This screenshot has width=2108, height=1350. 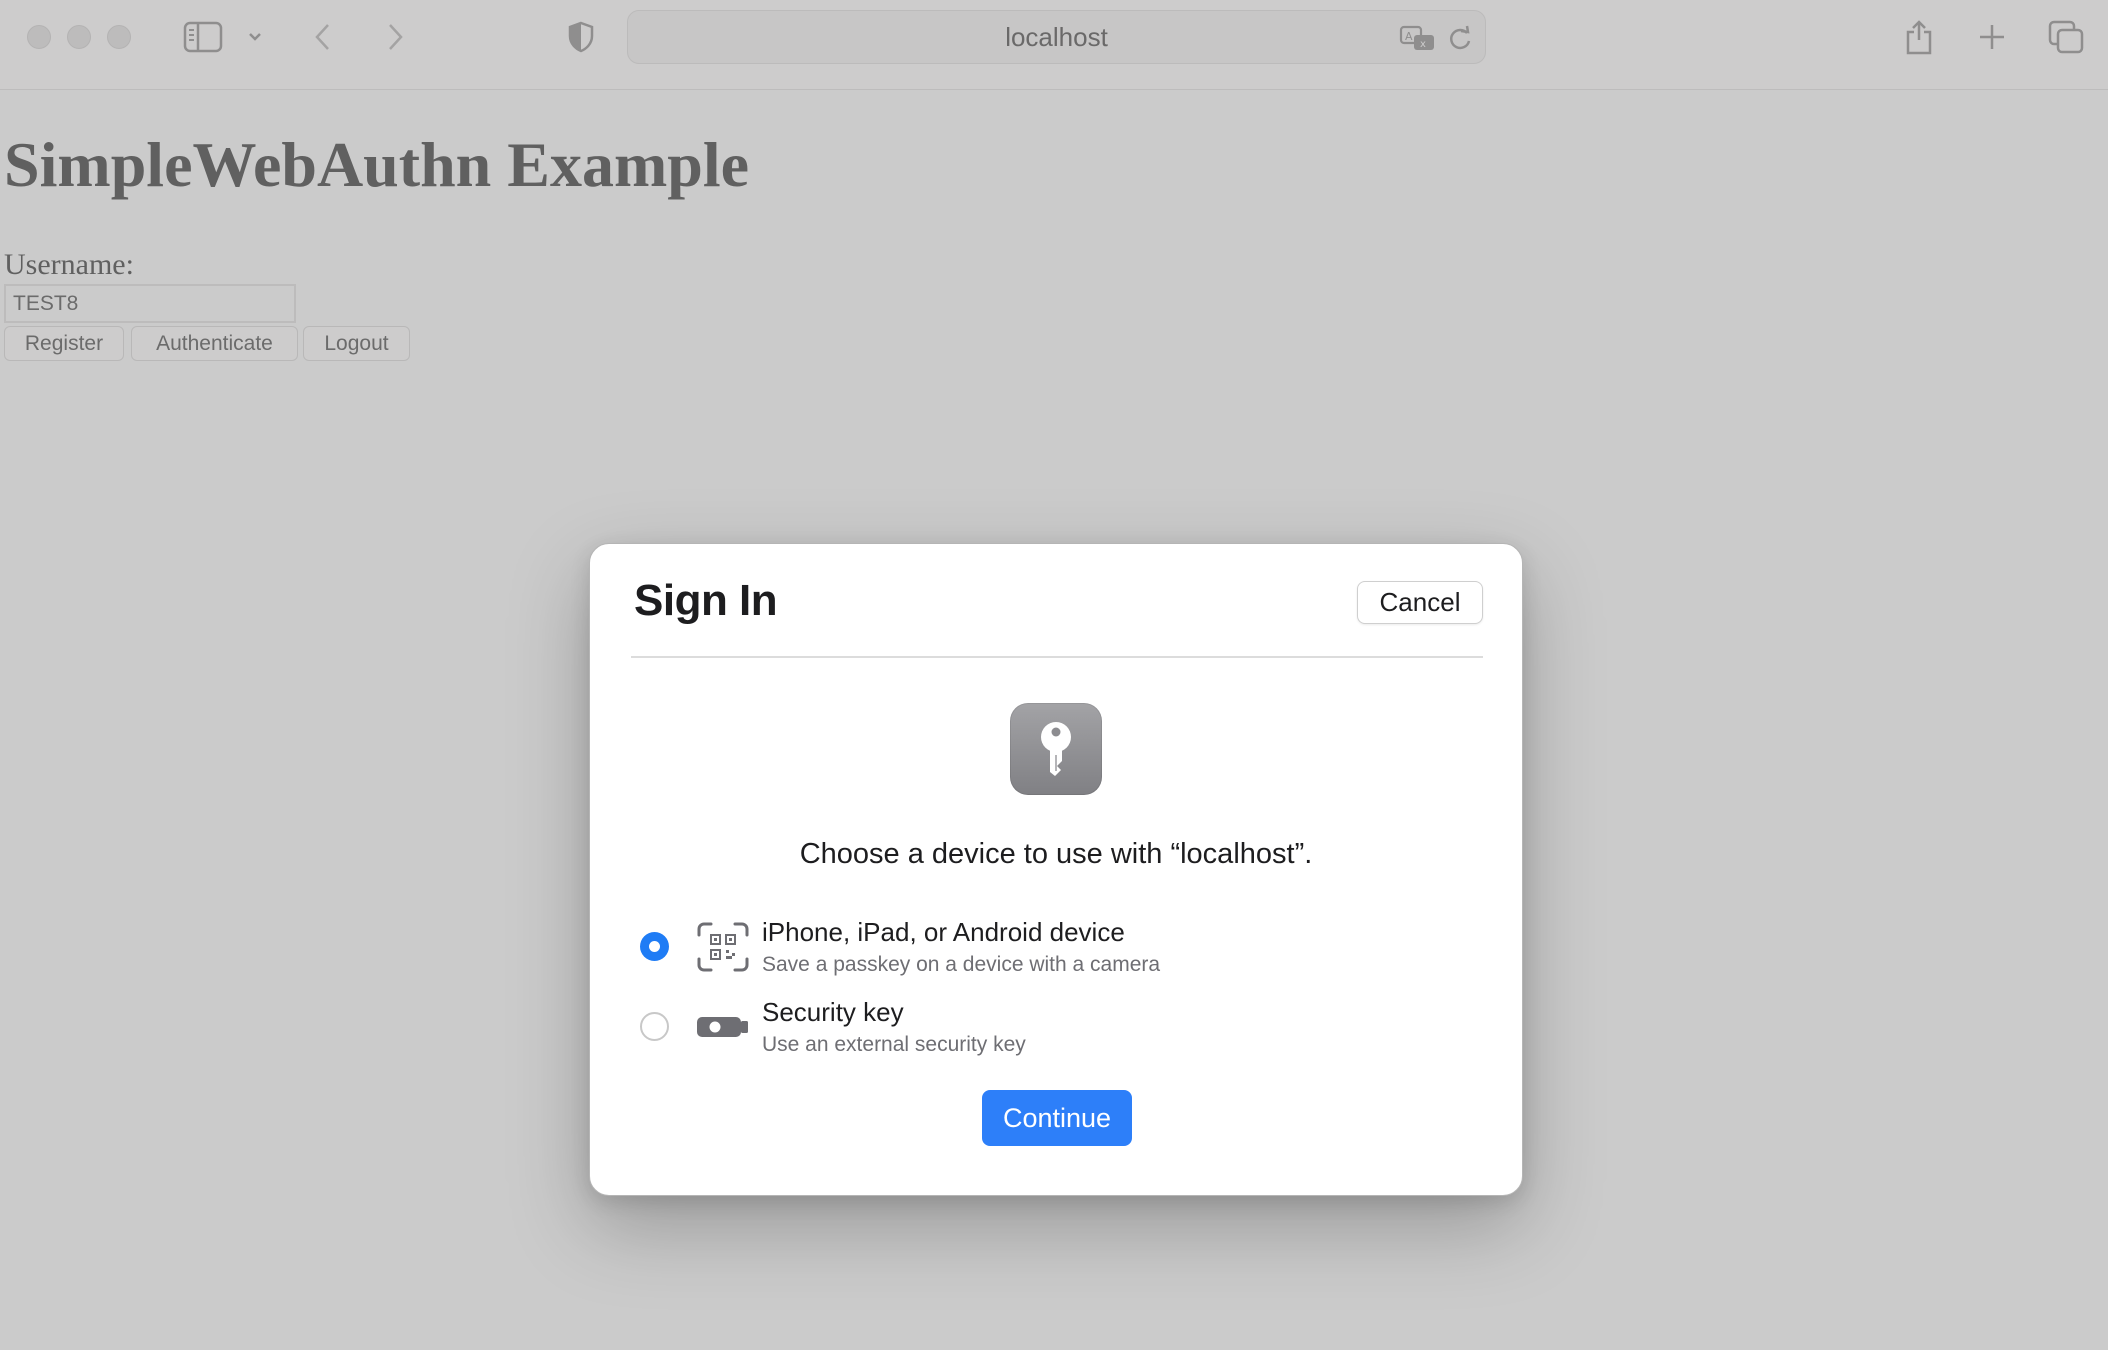 I want to click on shield-icon, so click(x=581, y=37).